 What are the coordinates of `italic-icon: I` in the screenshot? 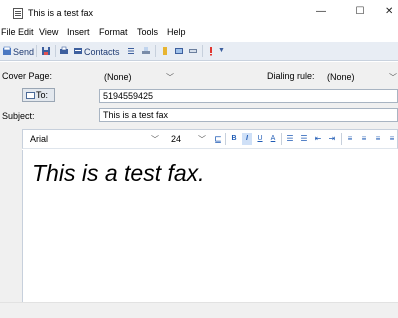 It's located at (247, 139).